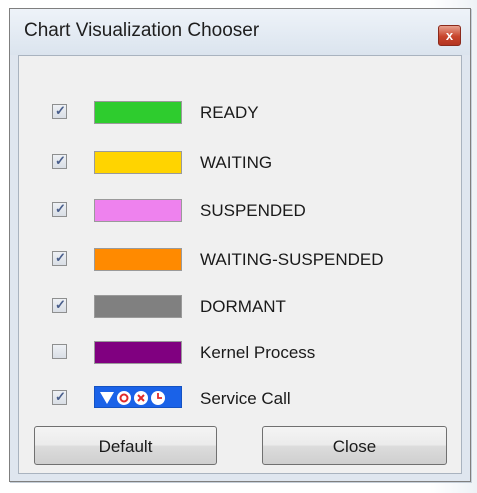 The height and width of the screenshot is (493, 477). Describe the element at coordinates (107, 398) in the screenshot. I see `triangle-icon` at that location.